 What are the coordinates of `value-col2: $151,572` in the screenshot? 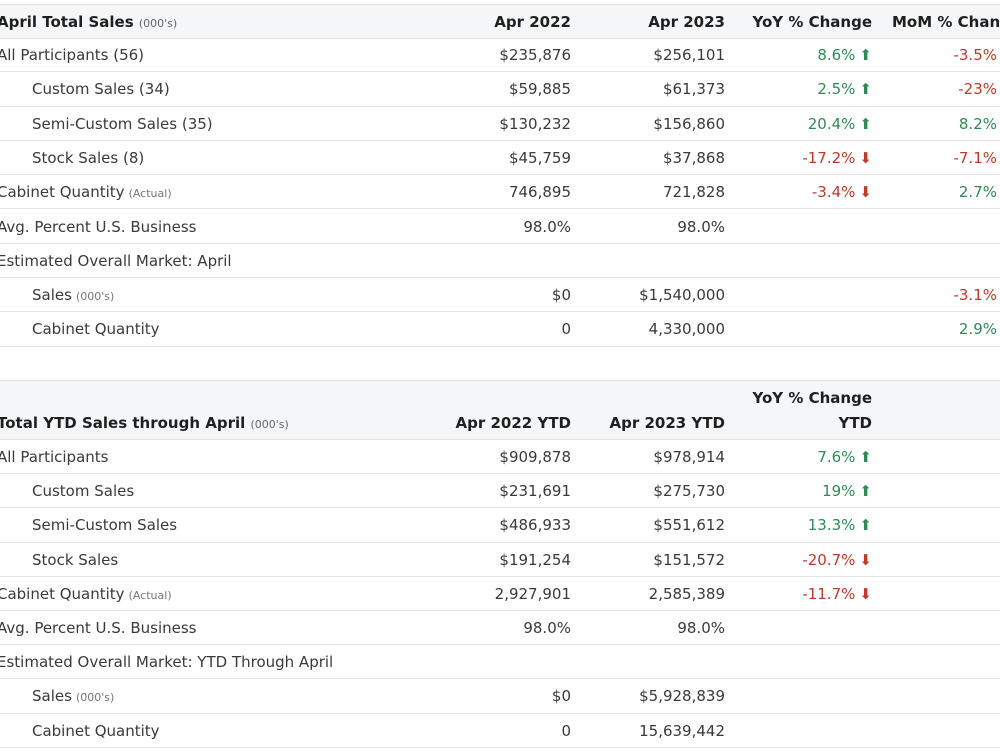 It's located at (689, 559).